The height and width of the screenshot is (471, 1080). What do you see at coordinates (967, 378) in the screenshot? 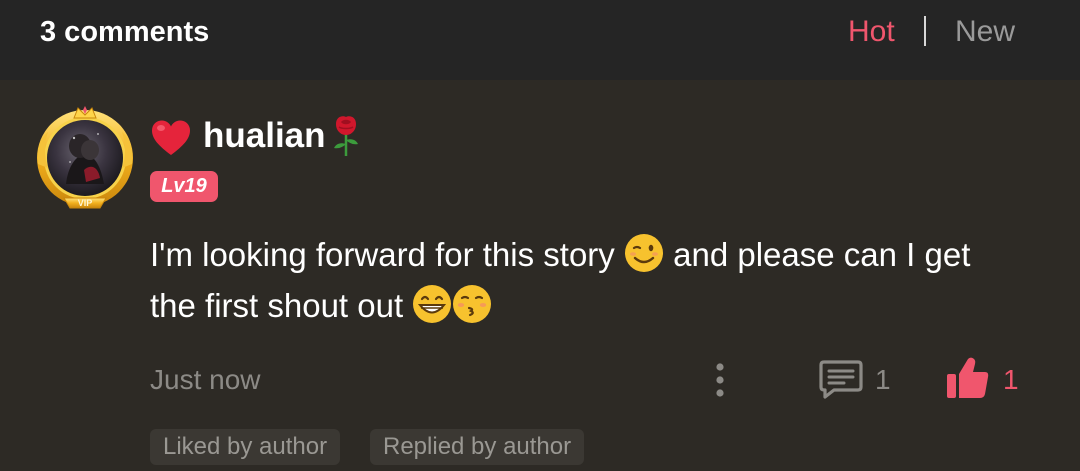
I see `thumbs-up-icon` at bounding box center [967, 378].